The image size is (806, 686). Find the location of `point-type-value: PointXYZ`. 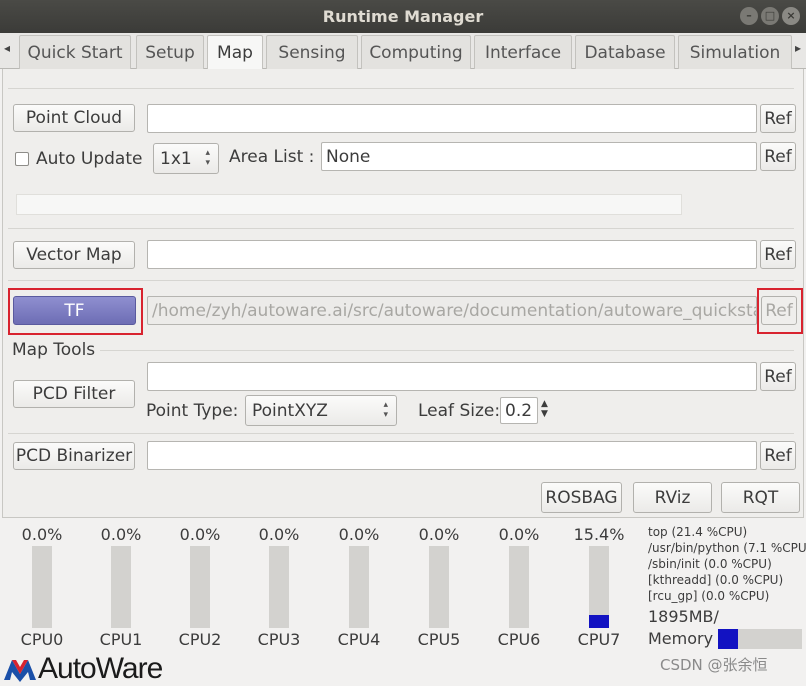

point-type-value: PointXYZ is located at coordinates (290, 410).